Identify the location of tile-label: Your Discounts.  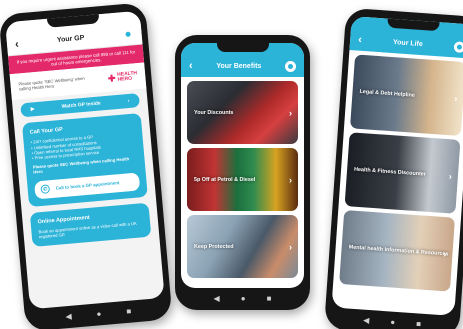
(214, 112).